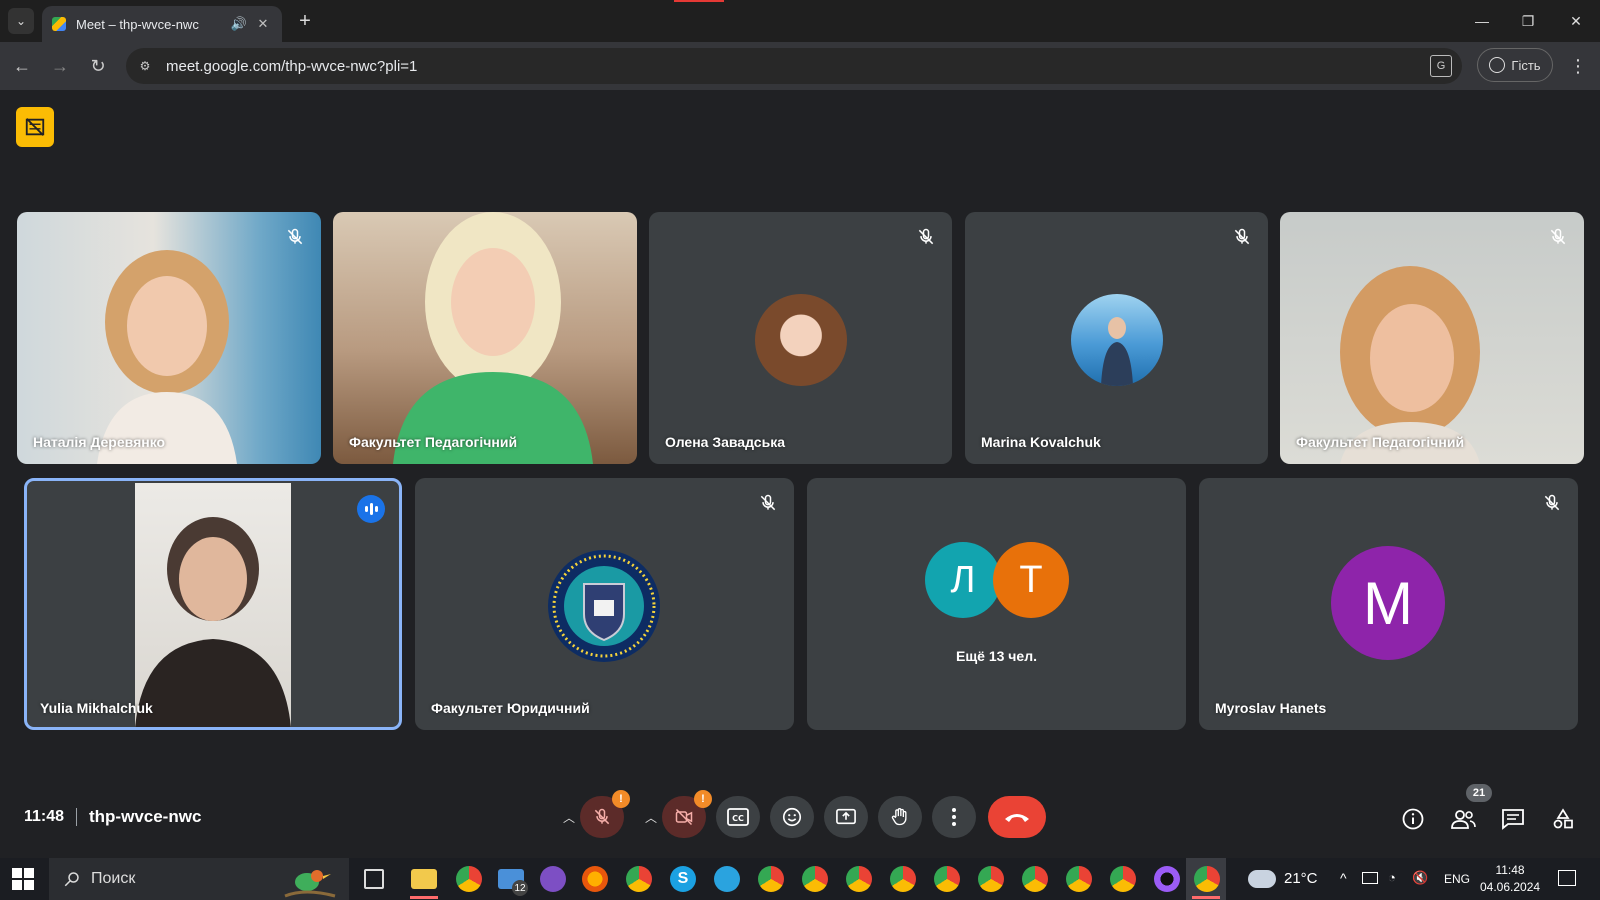 The image size is (1600, 900). I want to click on address-bar: ⚙ meet.google.com/thp-wvce-nwc?pli=1 G, so click(794, 66).